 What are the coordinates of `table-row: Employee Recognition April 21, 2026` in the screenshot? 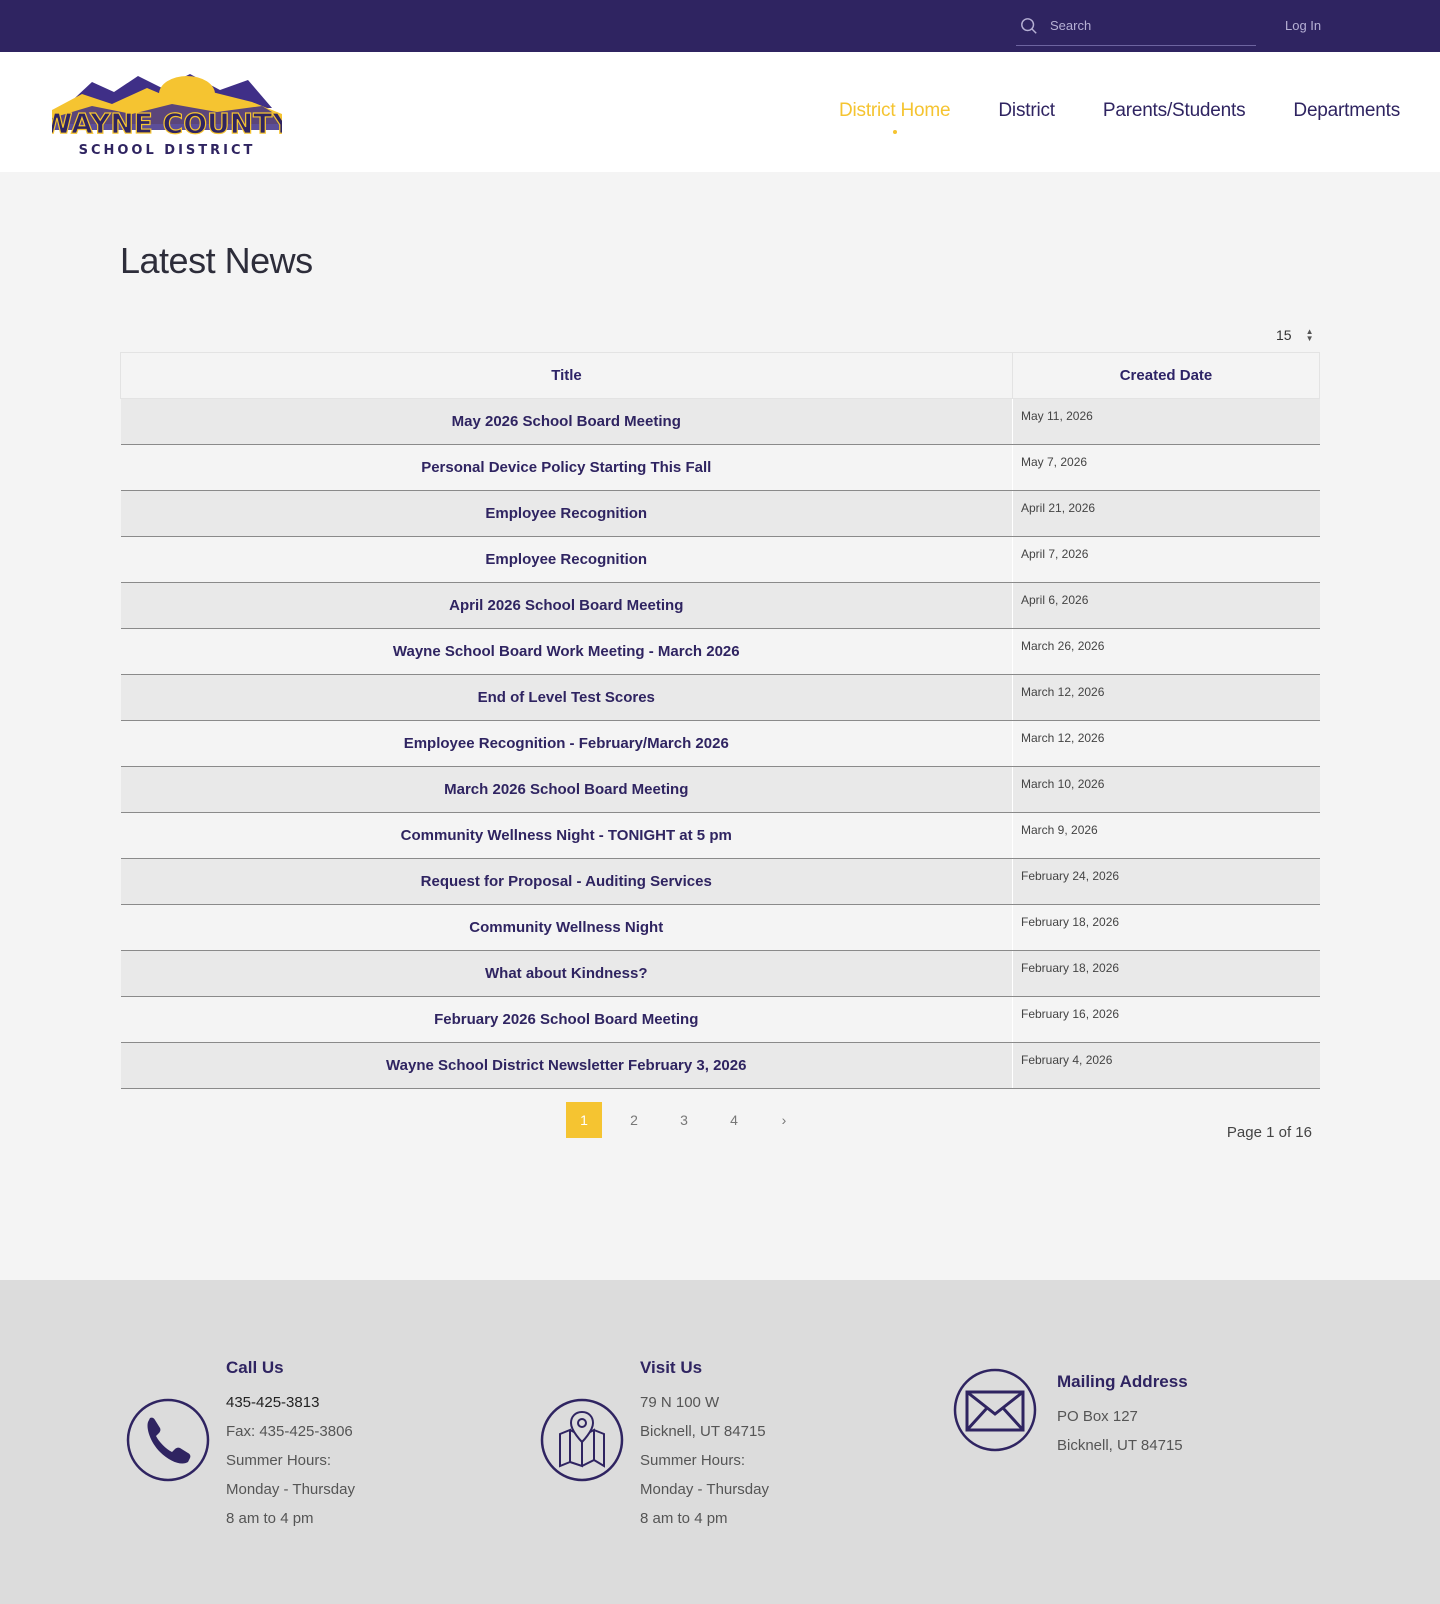 It's located at (720, 513).